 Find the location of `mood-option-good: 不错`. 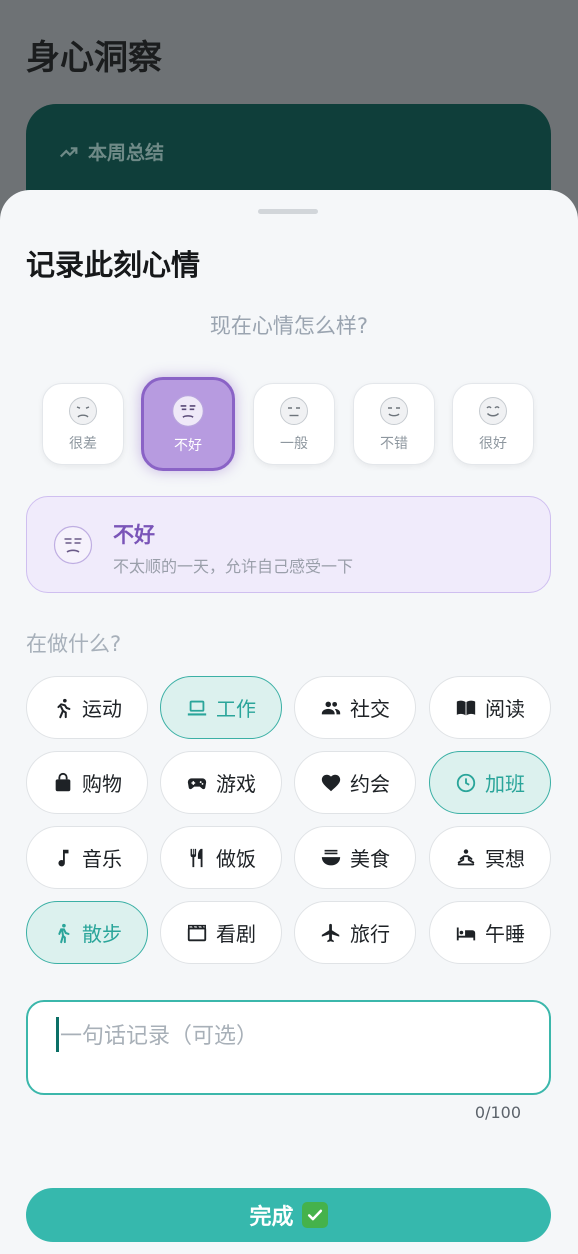

mood-option-good: 不错 is located at coordinates (394, 424).